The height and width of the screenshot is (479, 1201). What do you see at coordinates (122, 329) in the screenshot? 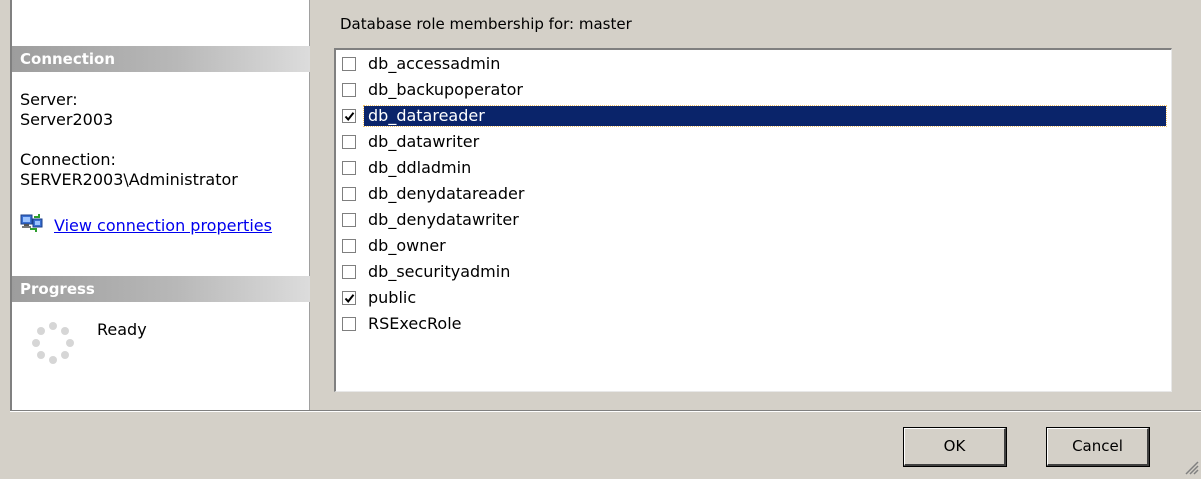
I see `progress-status: Ready` at bounding box center [122, 329].